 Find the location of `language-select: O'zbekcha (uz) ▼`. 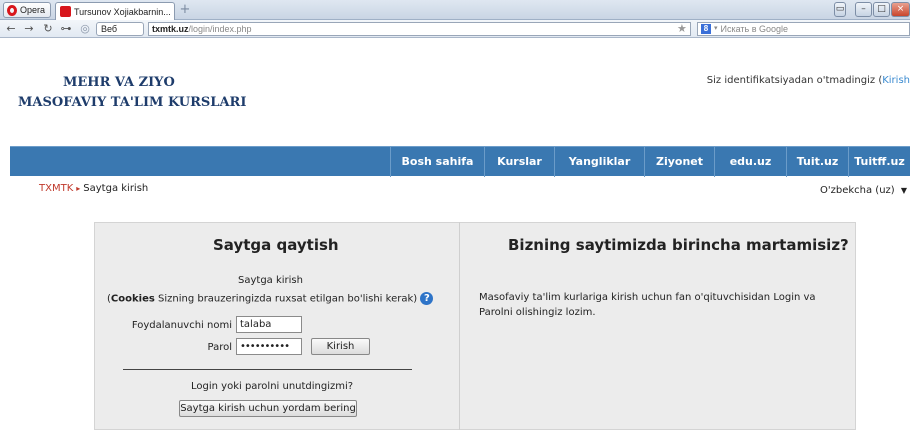

language-select: O'zbekcha (uz) ▼ is located at coordinates (865, 191).